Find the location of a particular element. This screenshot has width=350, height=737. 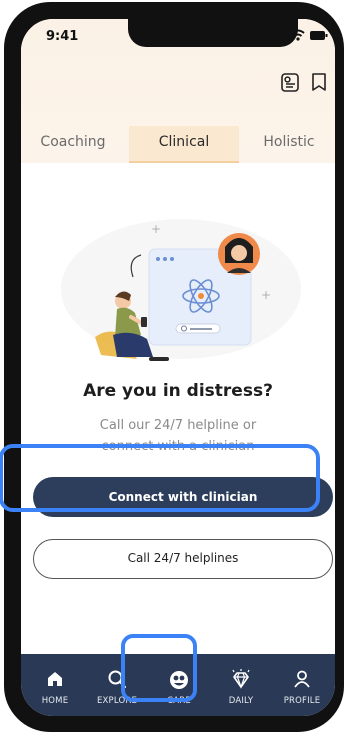

tab-clinical: Clinical is located at coordinates (184, 144).